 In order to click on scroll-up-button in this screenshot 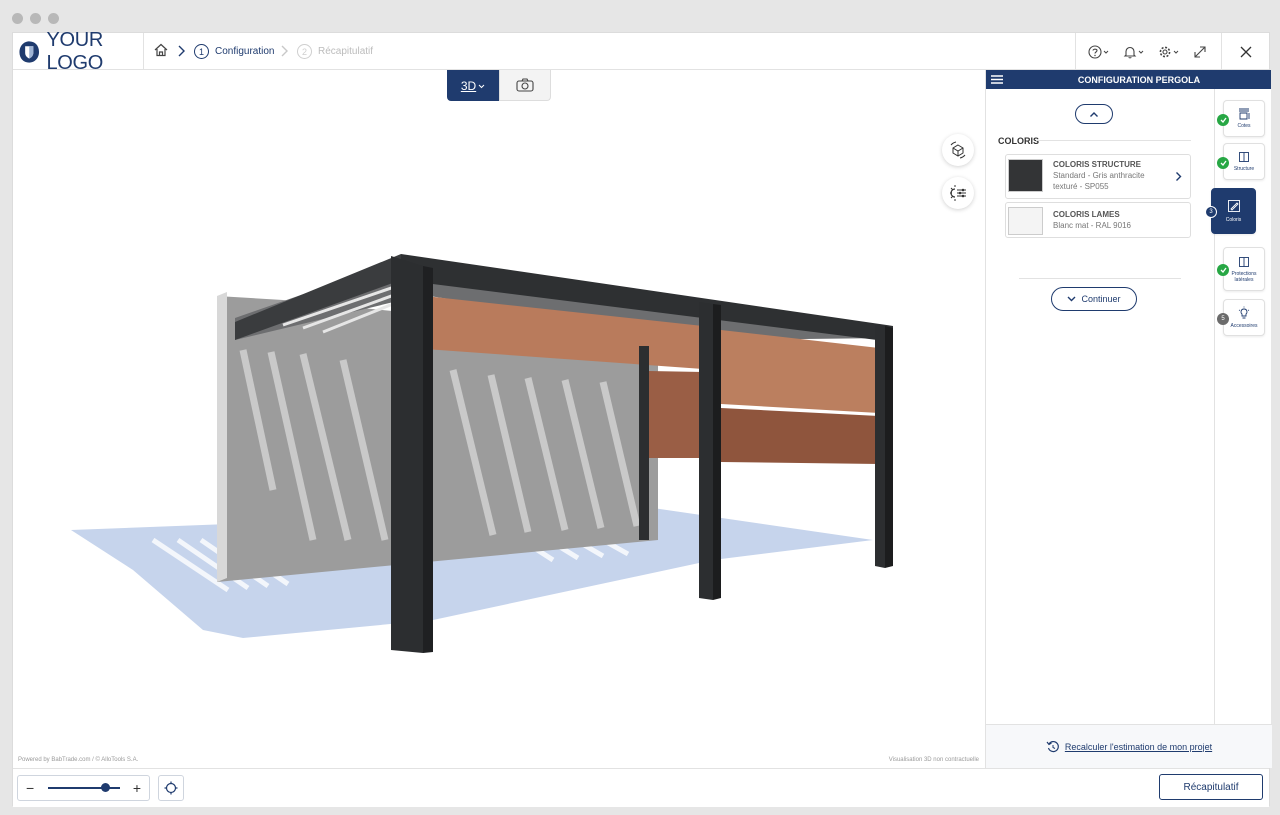, I will do `click(1094, 114)`.